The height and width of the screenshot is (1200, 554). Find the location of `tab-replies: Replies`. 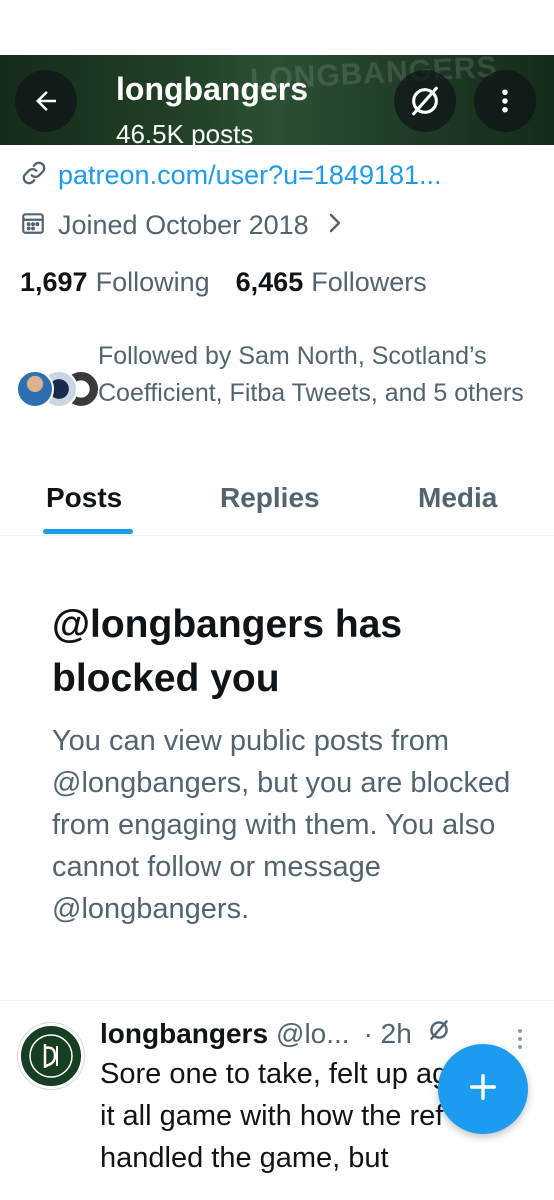

tab-replies: Replies is located at coordinates (270, 498).